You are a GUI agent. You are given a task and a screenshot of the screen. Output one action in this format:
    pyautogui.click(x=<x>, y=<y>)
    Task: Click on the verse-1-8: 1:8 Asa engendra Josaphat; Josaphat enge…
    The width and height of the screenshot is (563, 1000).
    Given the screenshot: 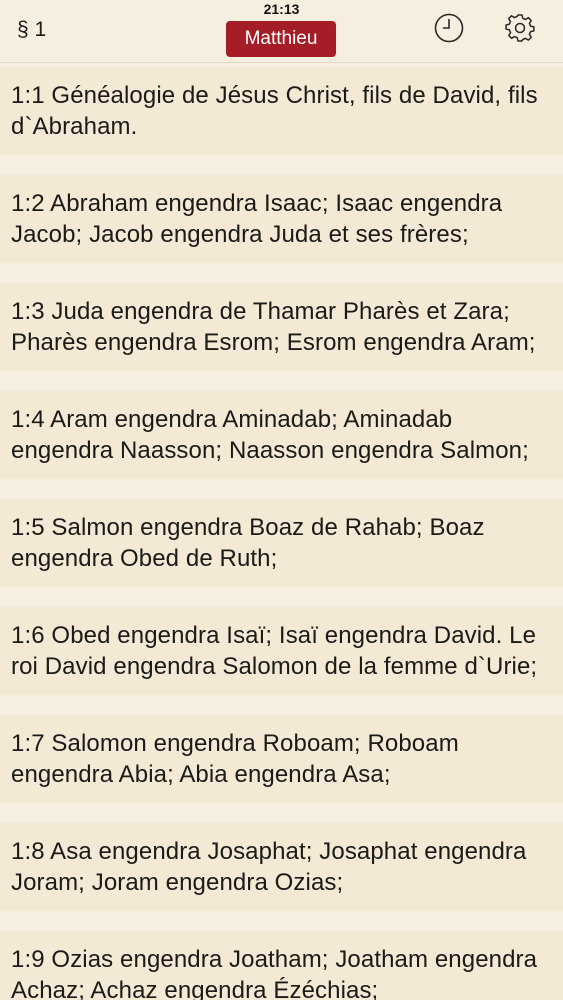 What is the action you would take?
    pyautogui.click(x=281, y=867)
    